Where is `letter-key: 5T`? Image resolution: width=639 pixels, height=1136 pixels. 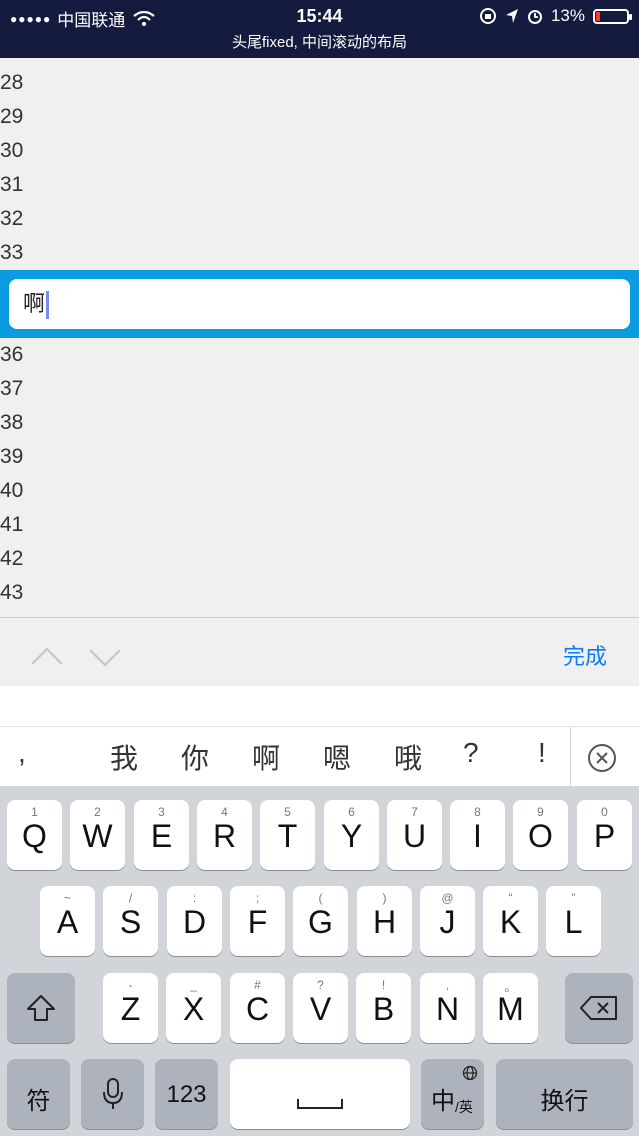
letter-key: 5T is located at coordinates (287, 835).